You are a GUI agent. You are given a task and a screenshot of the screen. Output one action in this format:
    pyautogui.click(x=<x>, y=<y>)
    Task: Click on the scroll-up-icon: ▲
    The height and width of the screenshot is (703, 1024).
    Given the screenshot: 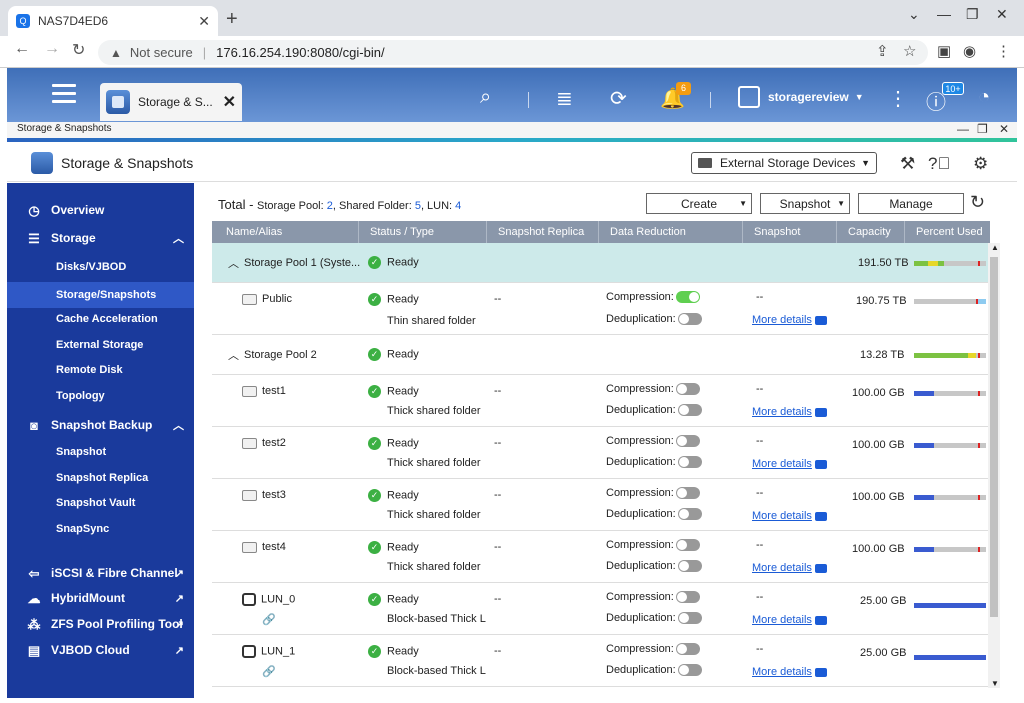 What is the action you would take?
    pyautogui.click(x=995, y=247)
    